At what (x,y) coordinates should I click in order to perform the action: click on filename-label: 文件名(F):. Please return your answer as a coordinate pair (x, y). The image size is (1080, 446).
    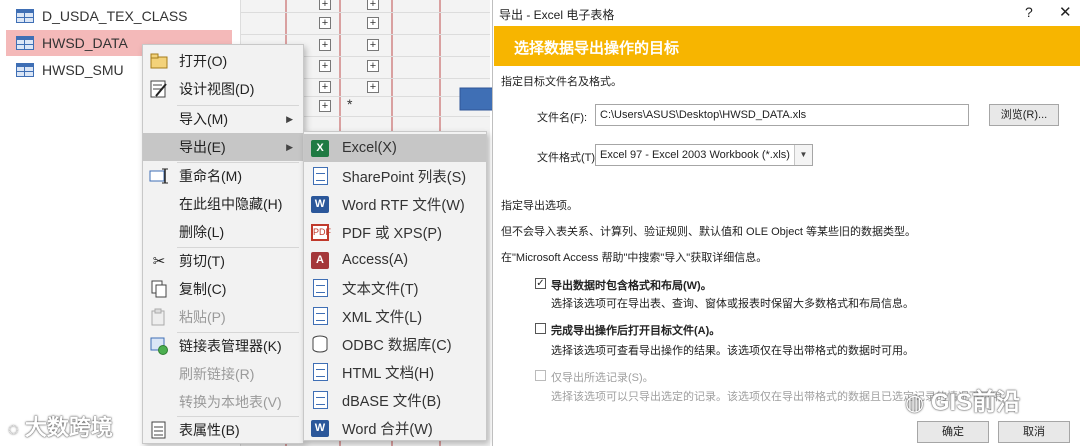
    Looking at the image, I should click on (562, 118).